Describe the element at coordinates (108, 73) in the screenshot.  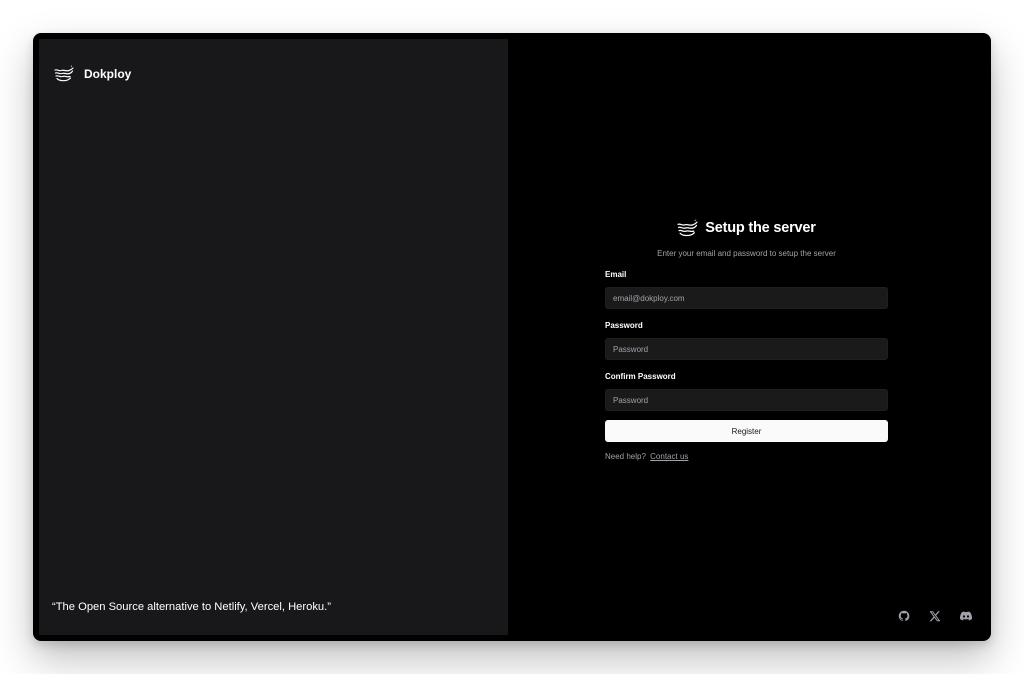
I see `brand-name: Dokploy` at that location.